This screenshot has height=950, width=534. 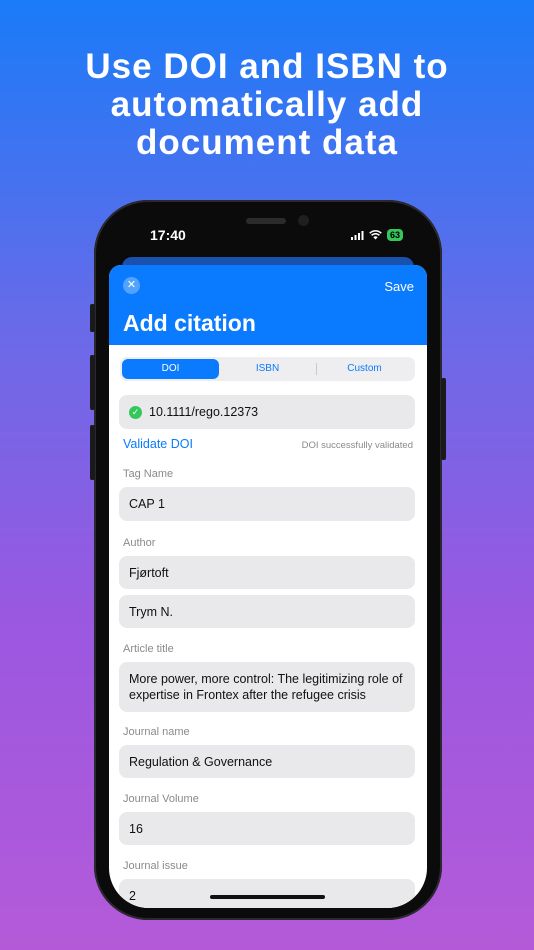 I want to click on journal-issue-input: 2, so click(x=267, y=893).